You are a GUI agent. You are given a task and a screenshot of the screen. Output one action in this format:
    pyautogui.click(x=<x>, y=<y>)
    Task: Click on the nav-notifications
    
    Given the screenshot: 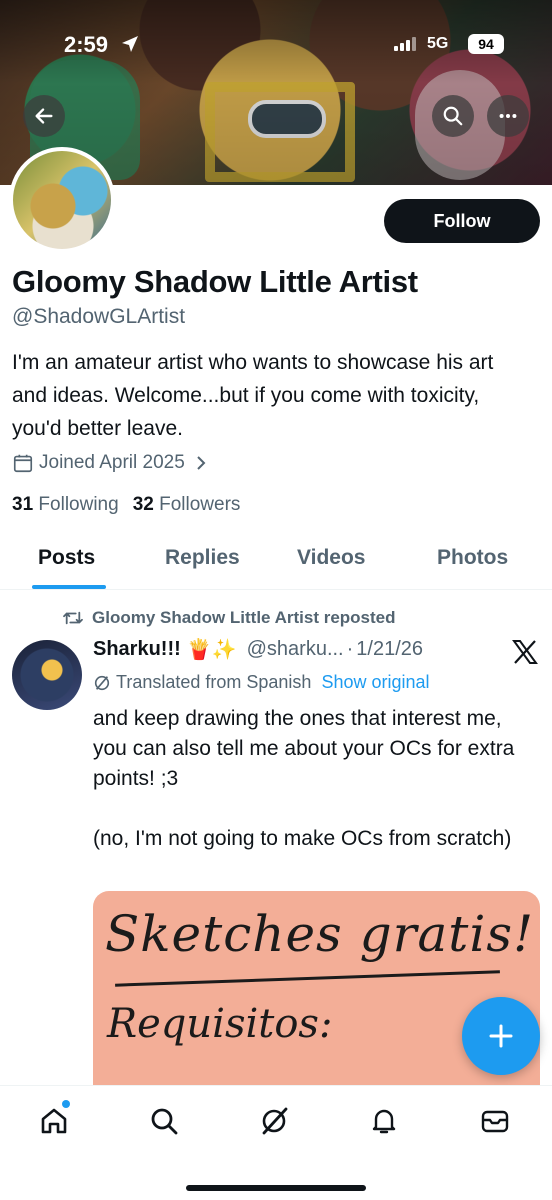 What is the action you would take?
    pyautogui.click(x=384, y=1121)
    